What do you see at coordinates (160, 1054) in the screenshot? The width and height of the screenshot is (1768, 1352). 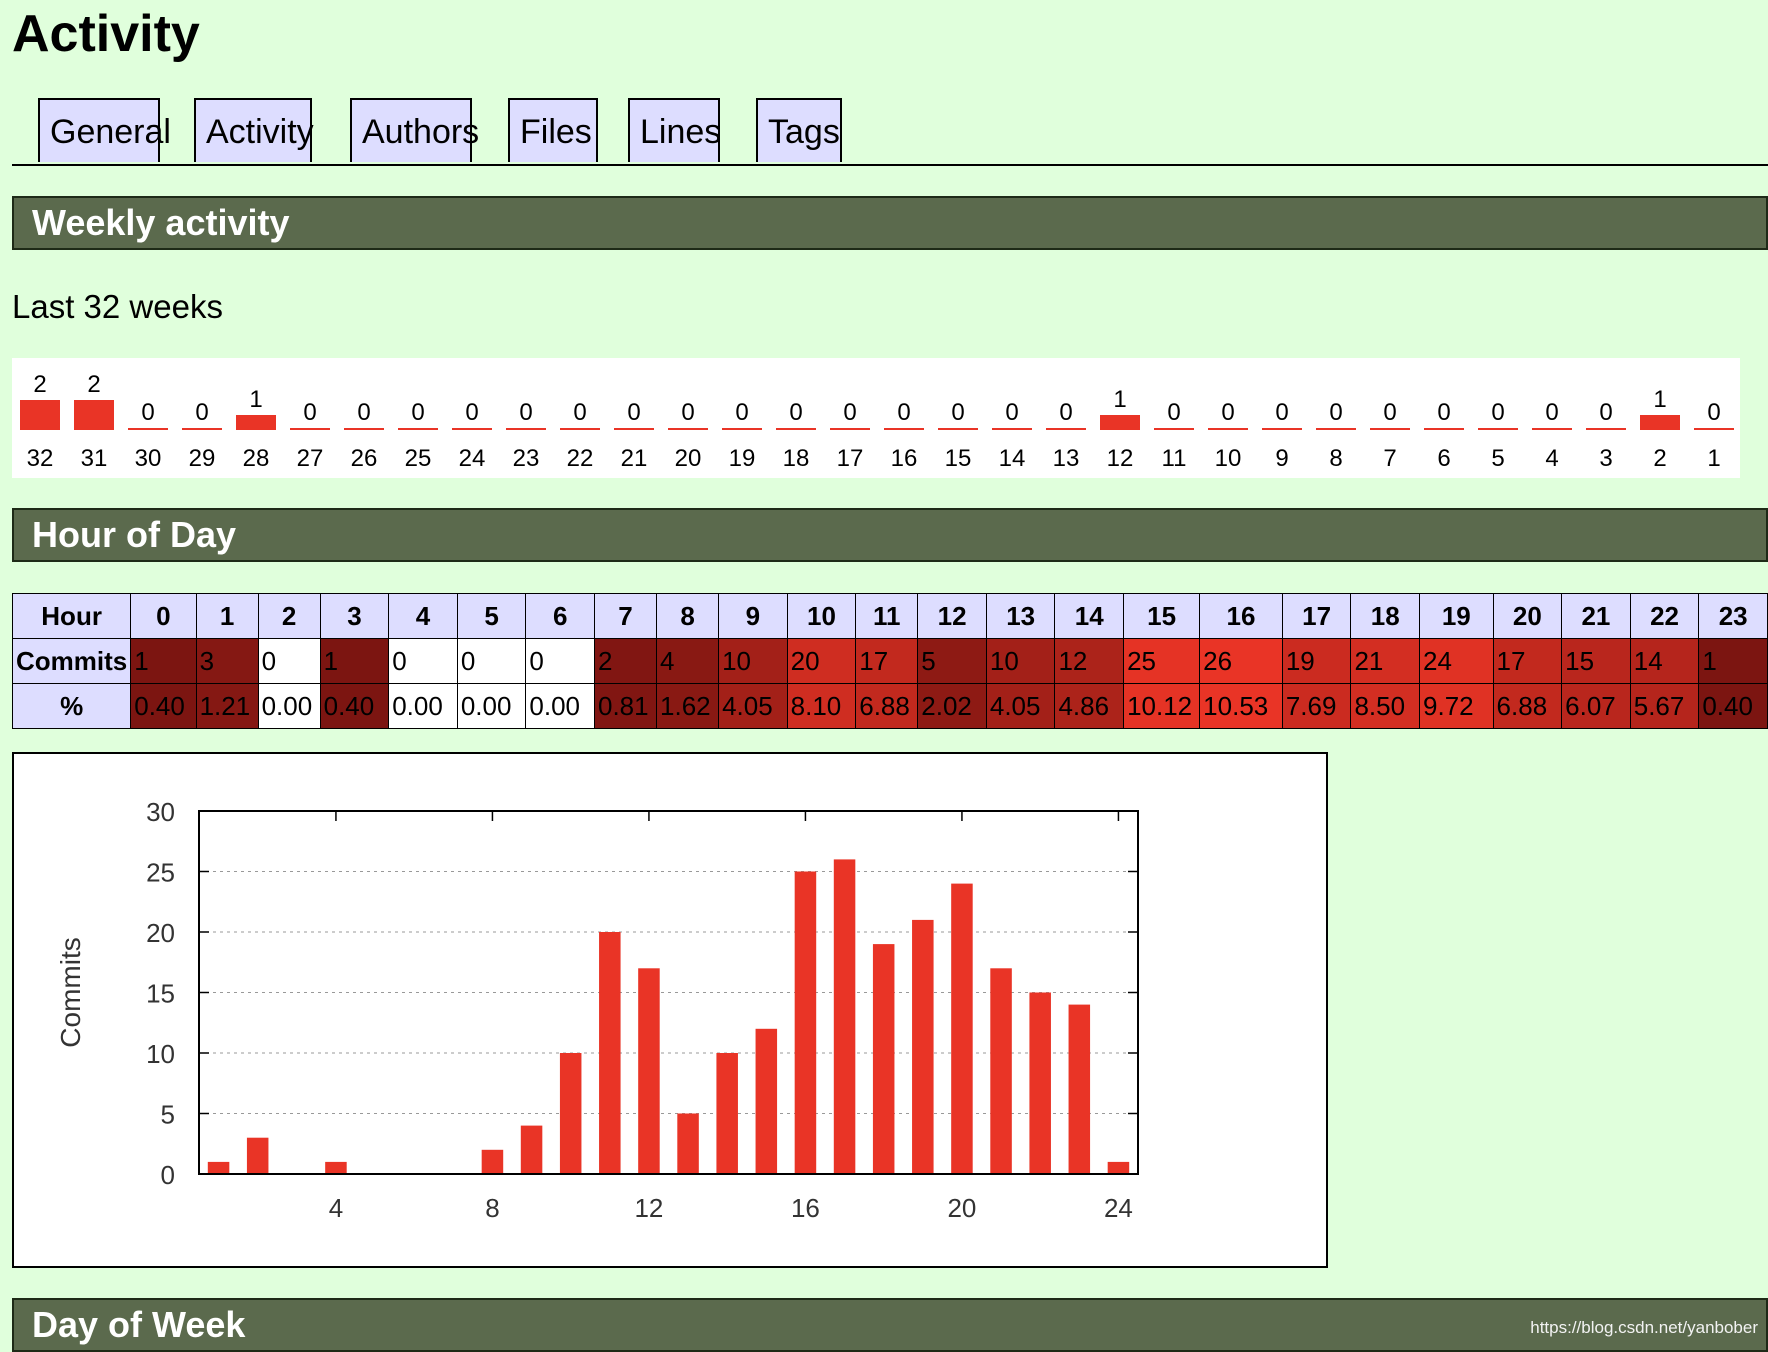 I see `y-tick-label: 10` at bounding box center [160, 1054].